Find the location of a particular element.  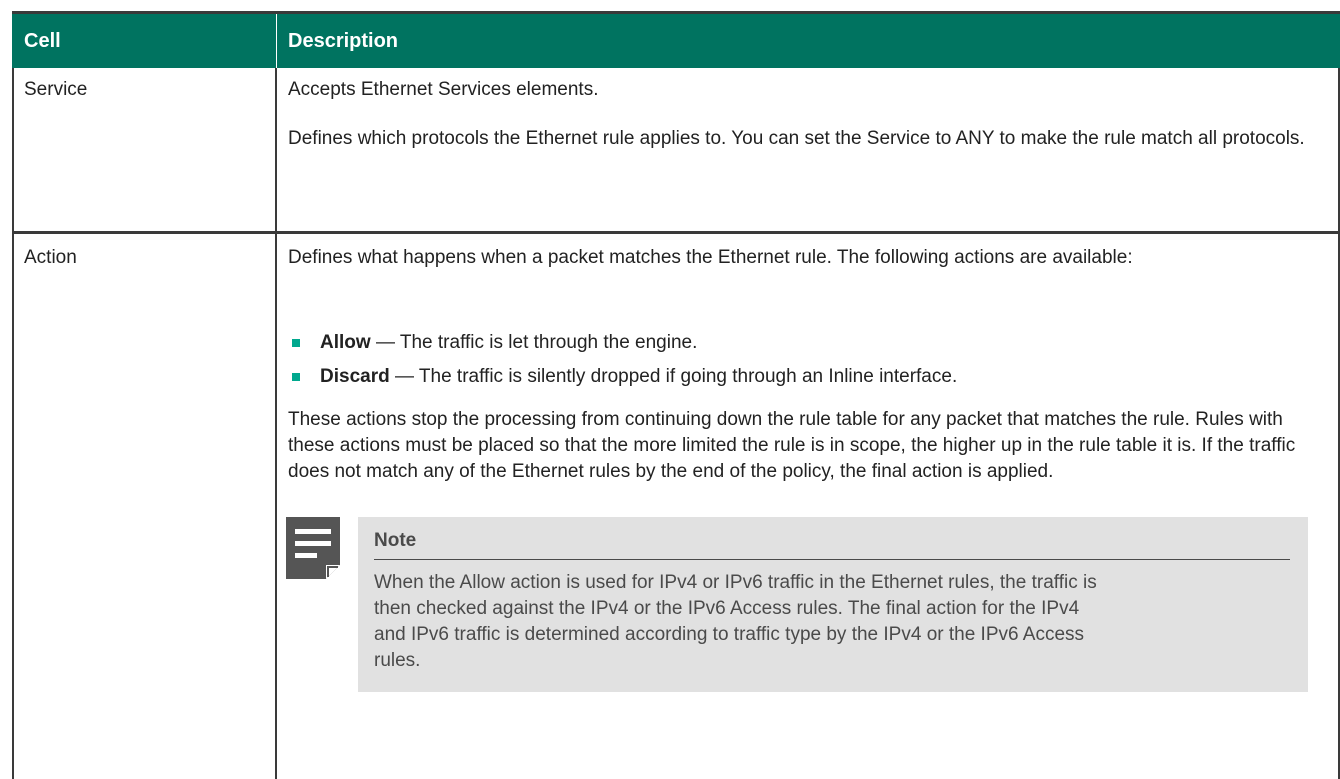

column-divider is located at coordinates (276, 423).